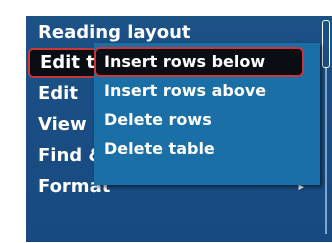 This screenshot has width=332, height=243. I want to click on submenu-item-delete-rows: Delete rows, so click(158, 120).